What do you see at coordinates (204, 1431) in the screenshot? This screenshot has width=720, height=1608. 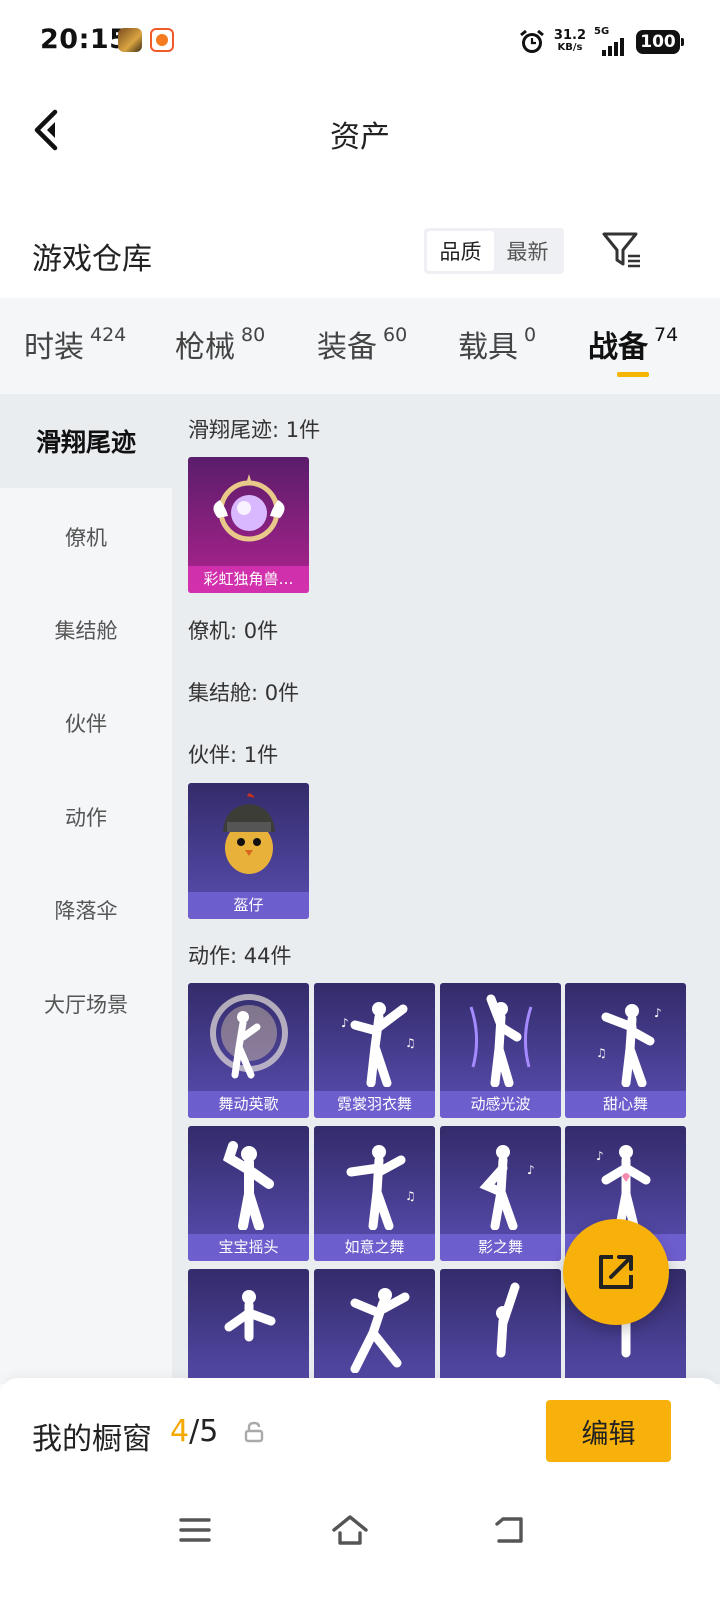 I see `showcase-count-total: /5` at bounding box center [204, 1431].